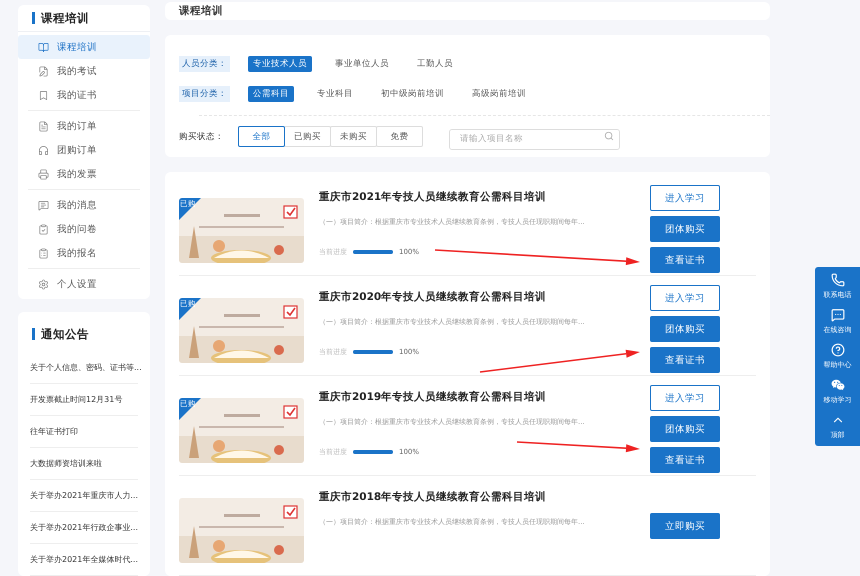 This screenshot has height=576, width=860. What do you see at coordinates (685, 526) in the screenshot?
I see `course-button: 立即购买` at bounding box center [685, 526].